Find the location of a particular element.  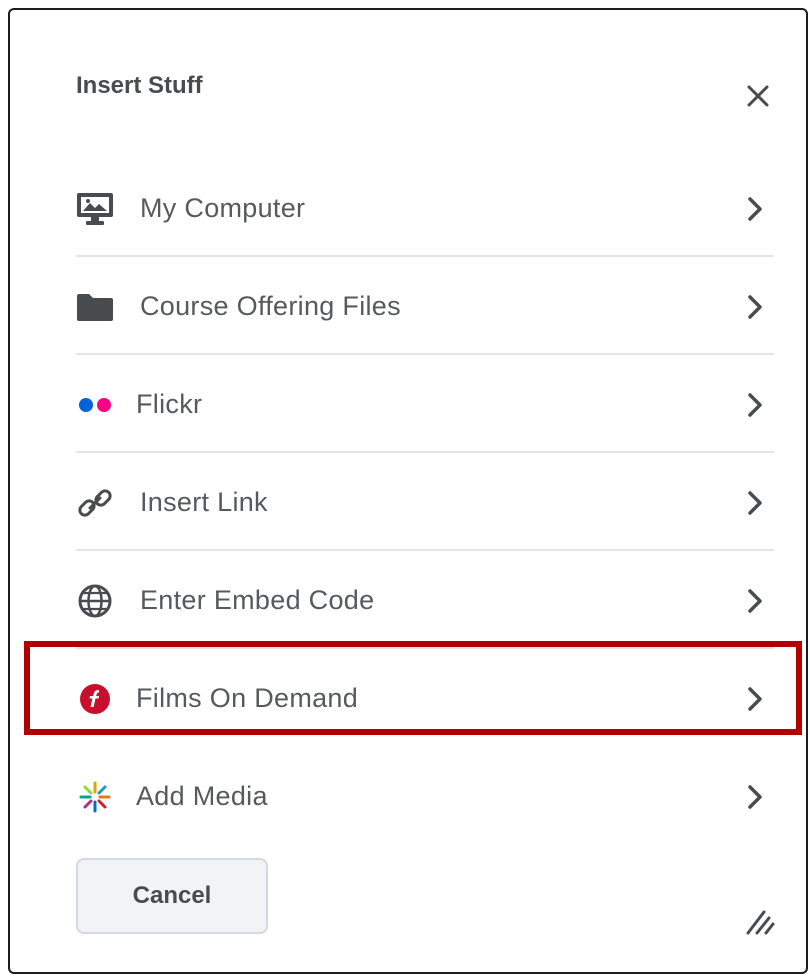

insert-item-add-media: Add Media is located at coordinates (425, 796).